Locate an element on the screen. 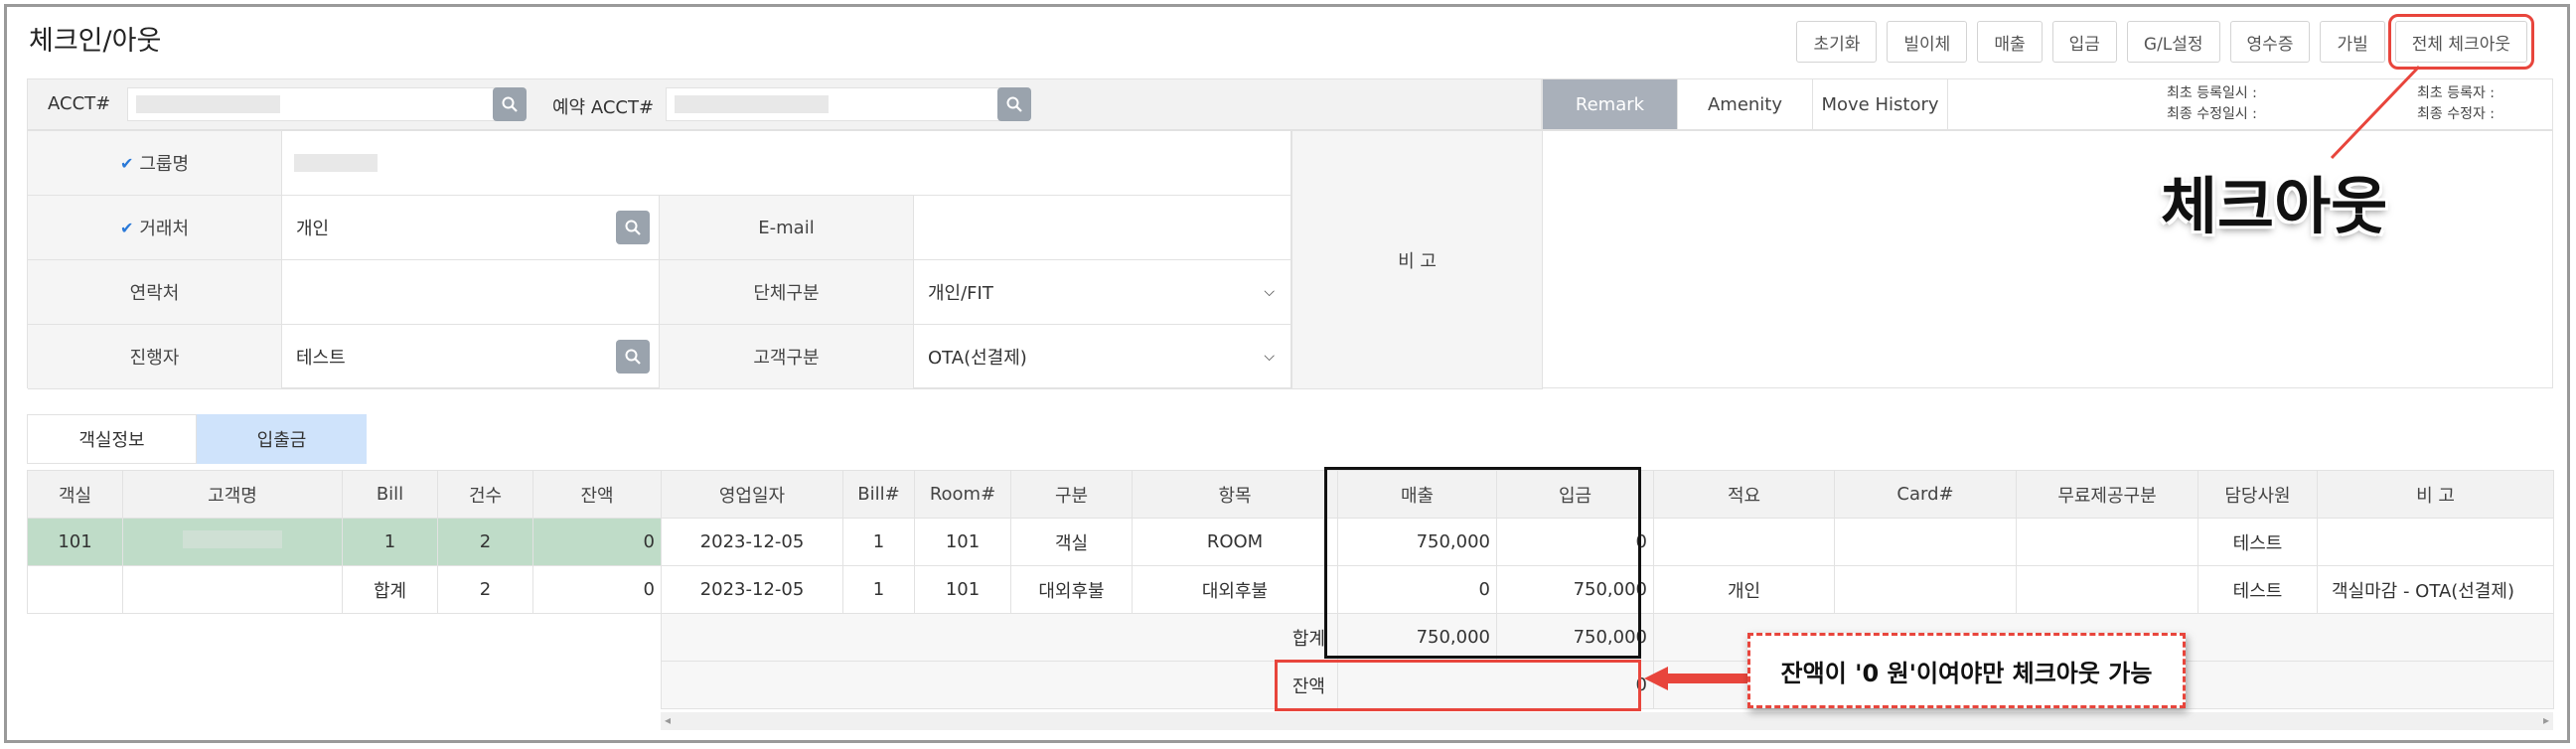  checkout-arrow-line is located at coordinates (2375, 113).